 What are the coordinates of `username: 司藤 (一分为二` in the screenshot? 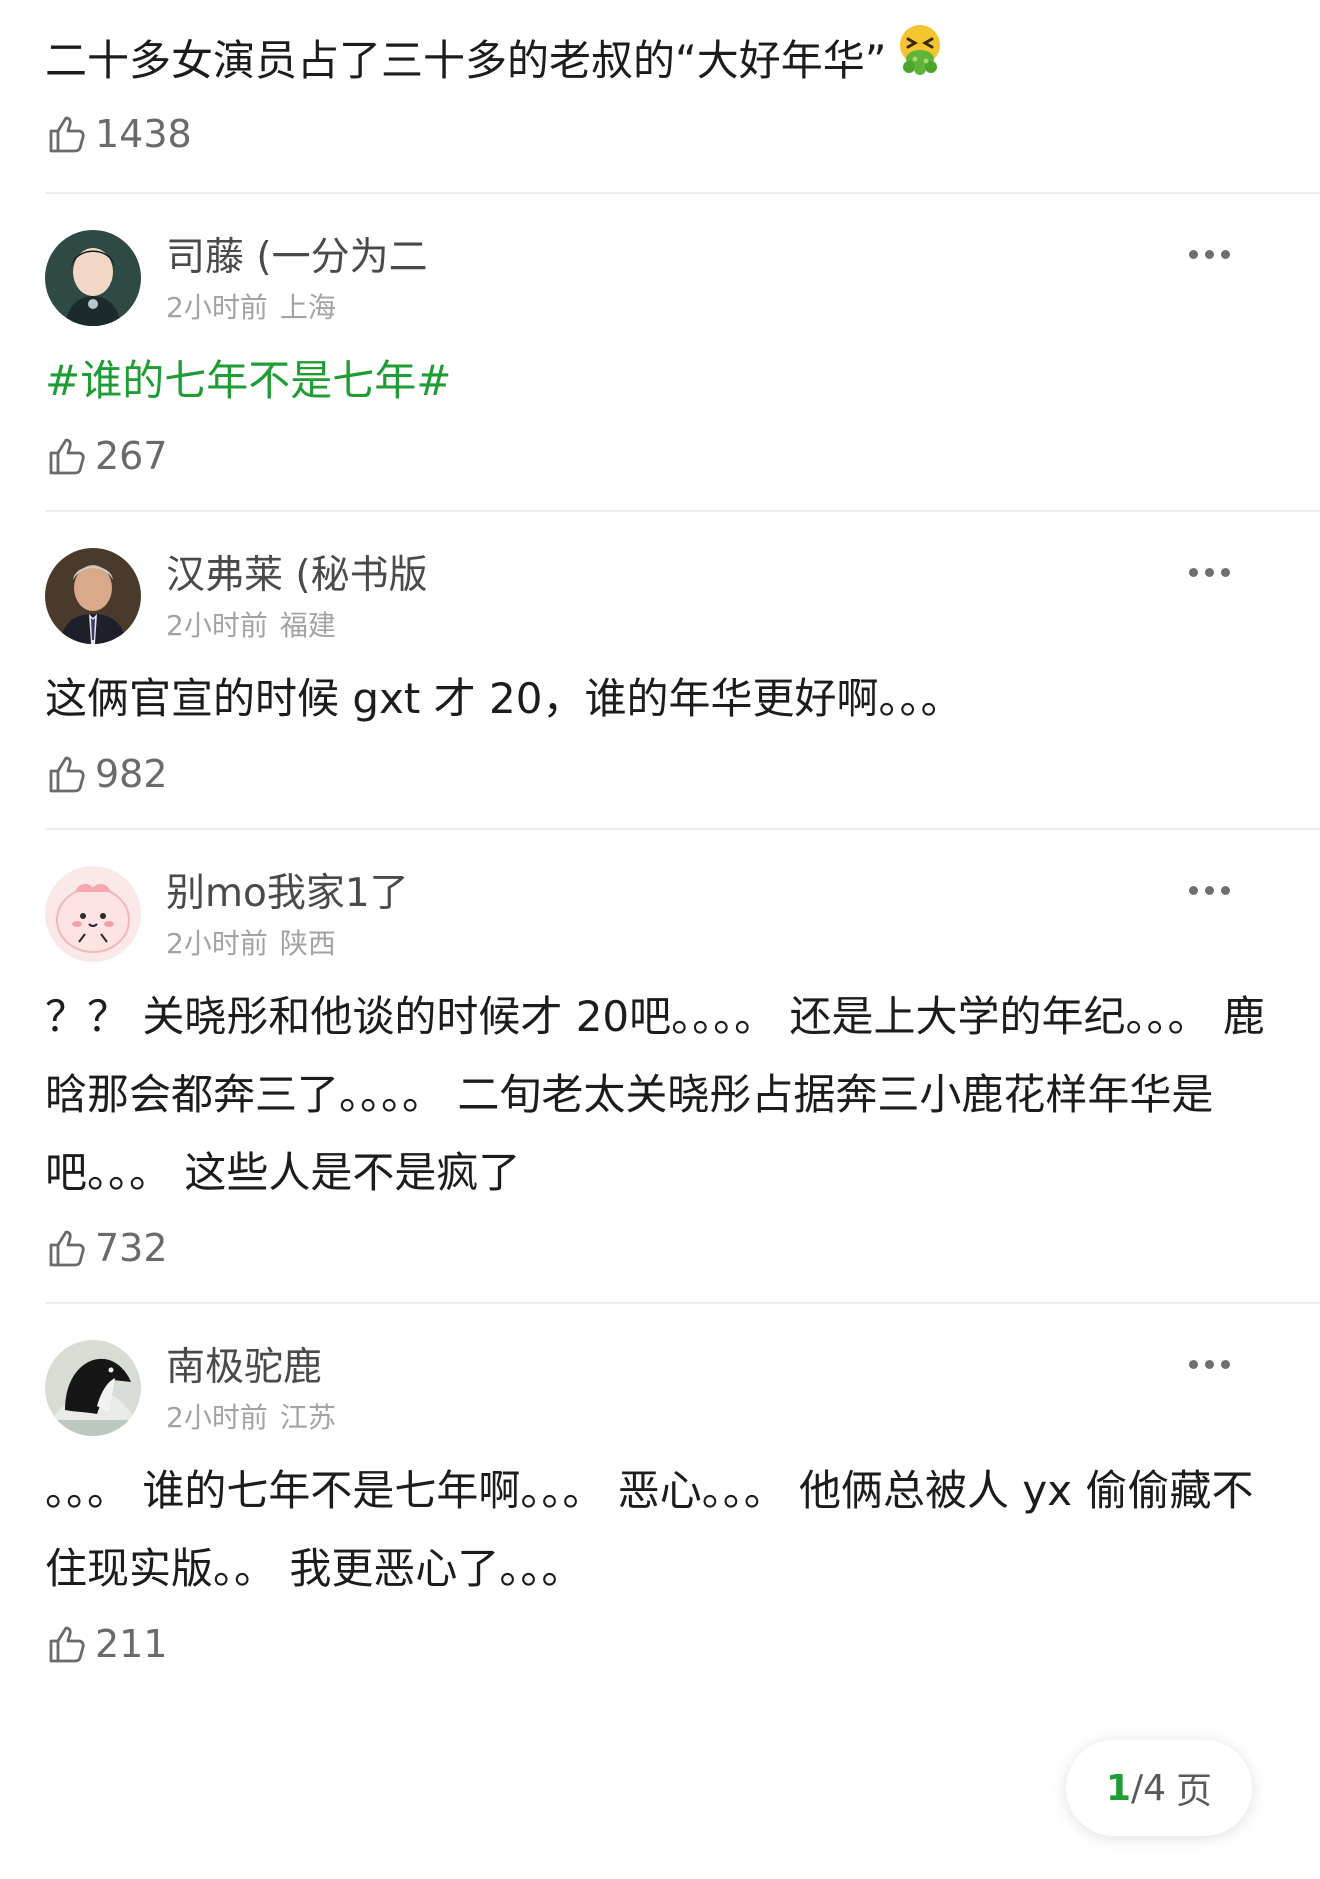 It's located at (297, 258).